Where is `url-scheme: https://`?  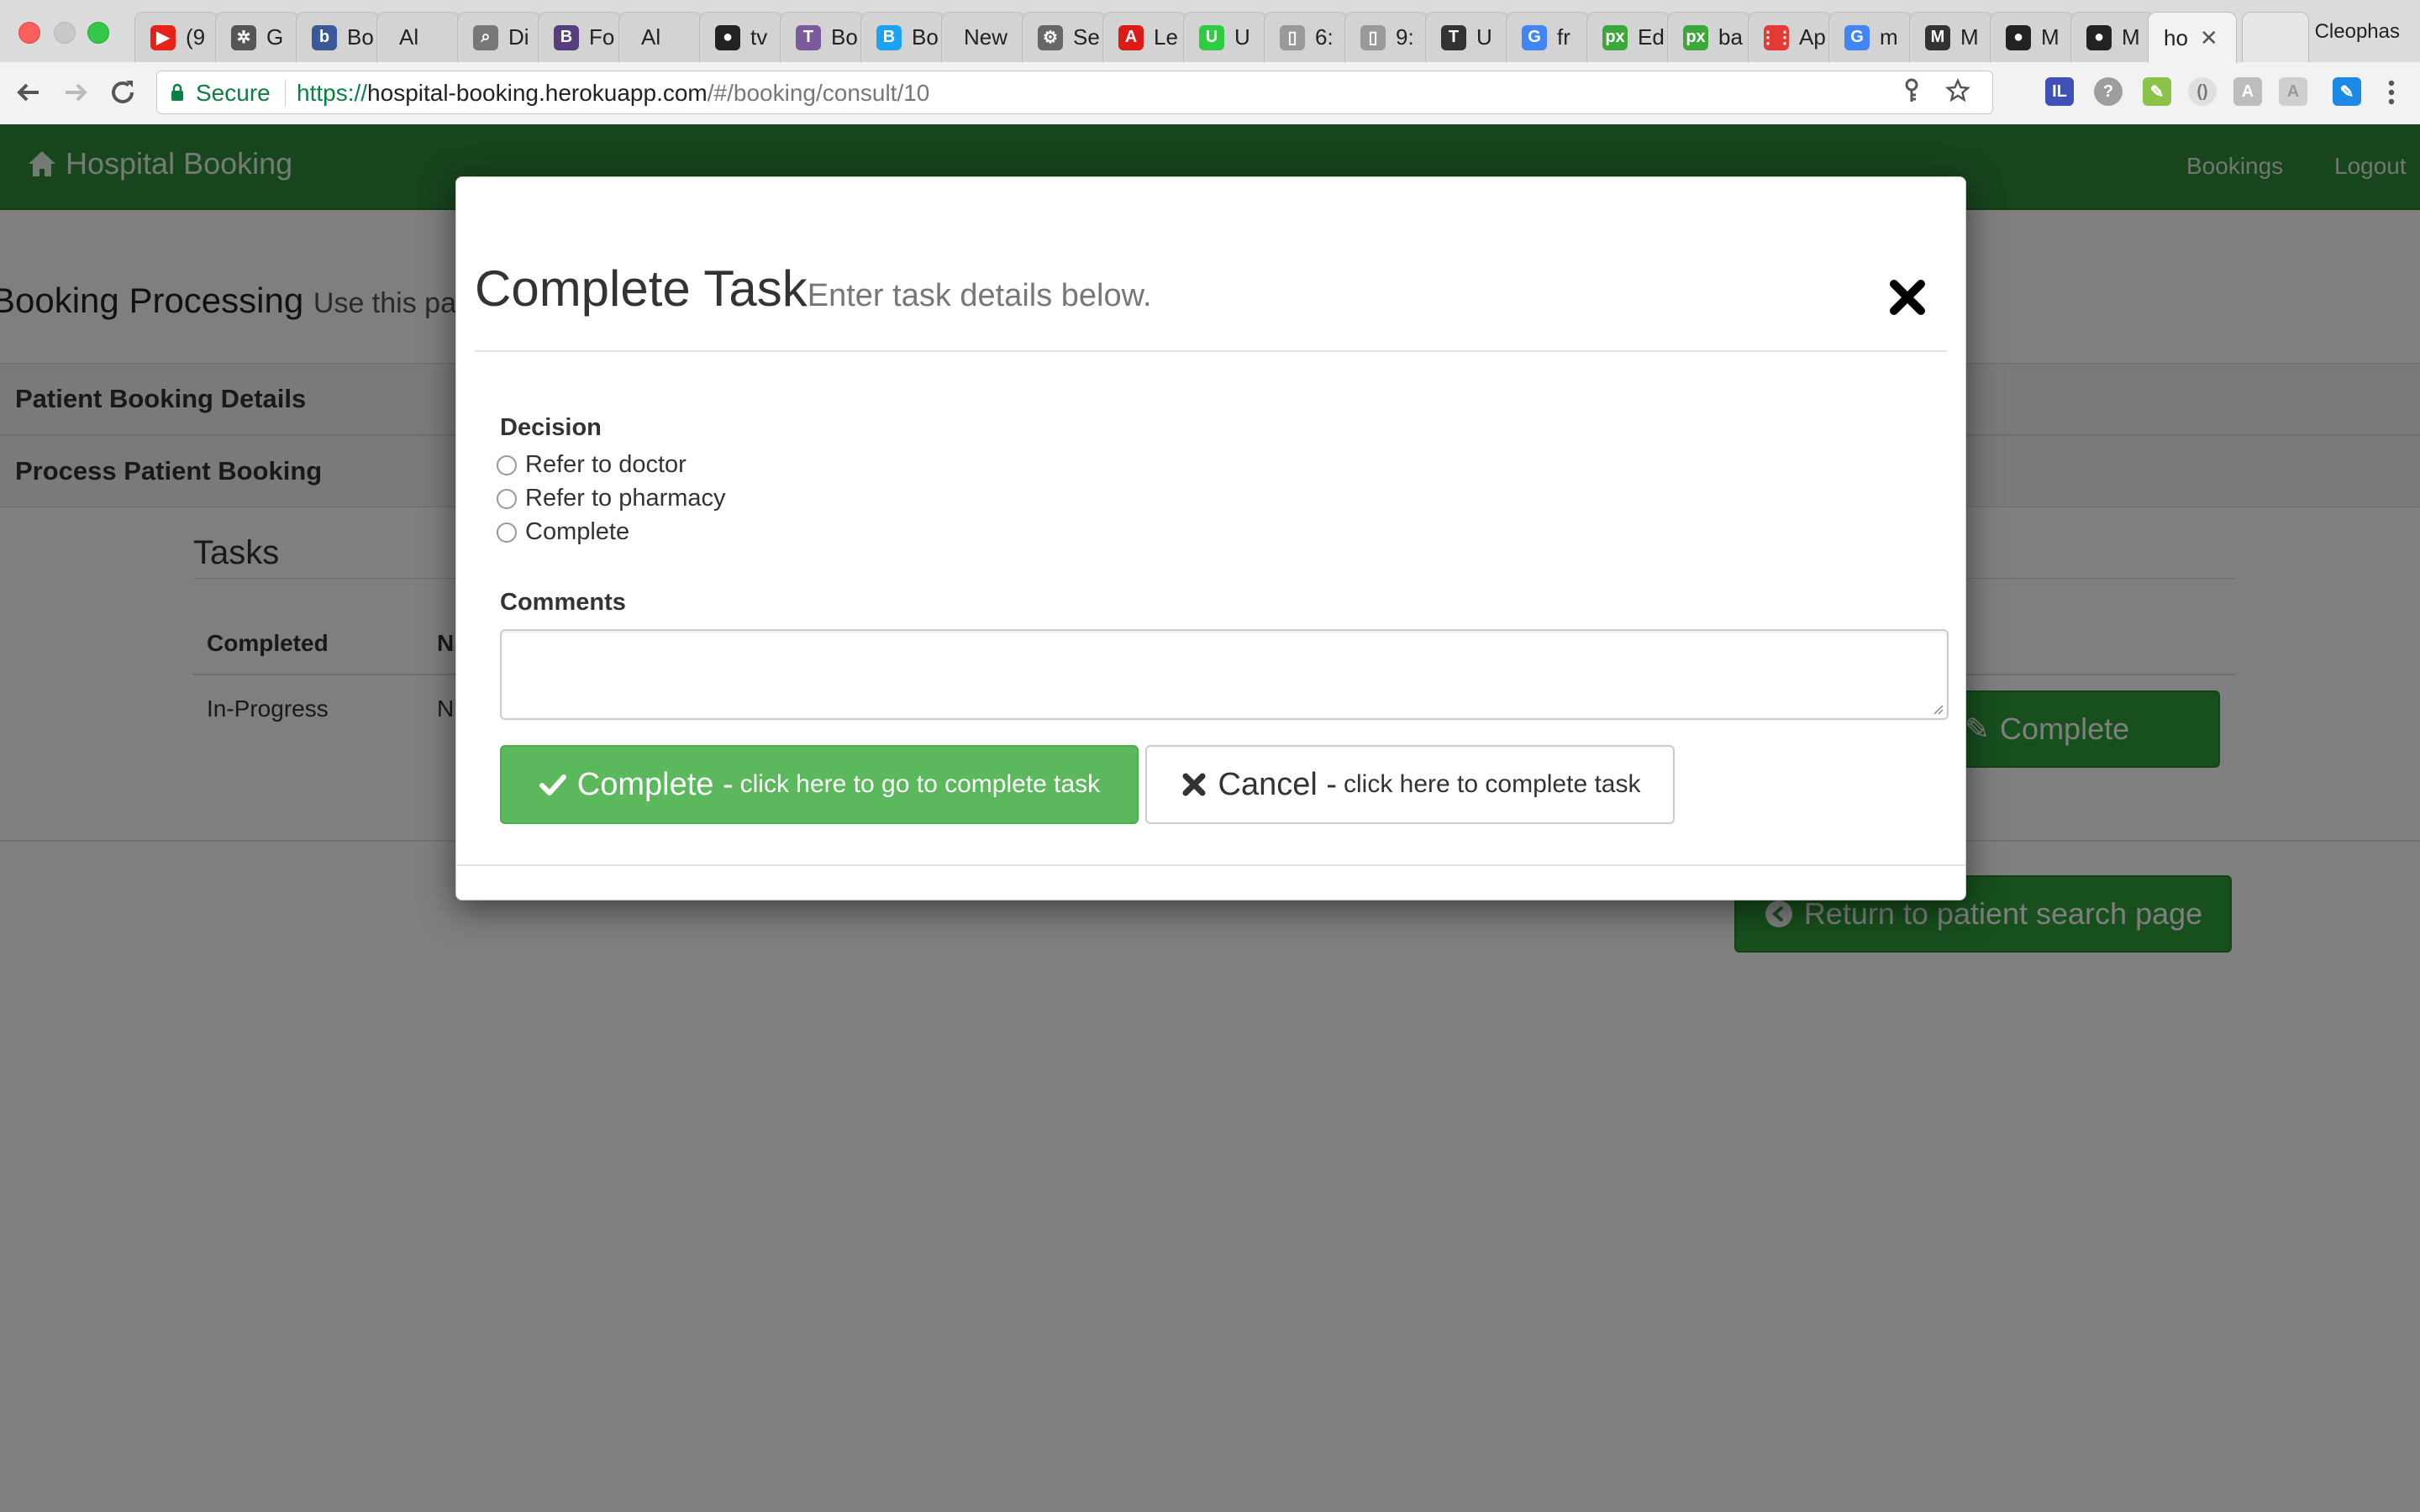
url-scheme: https:// is located at coordinates (332, 93).